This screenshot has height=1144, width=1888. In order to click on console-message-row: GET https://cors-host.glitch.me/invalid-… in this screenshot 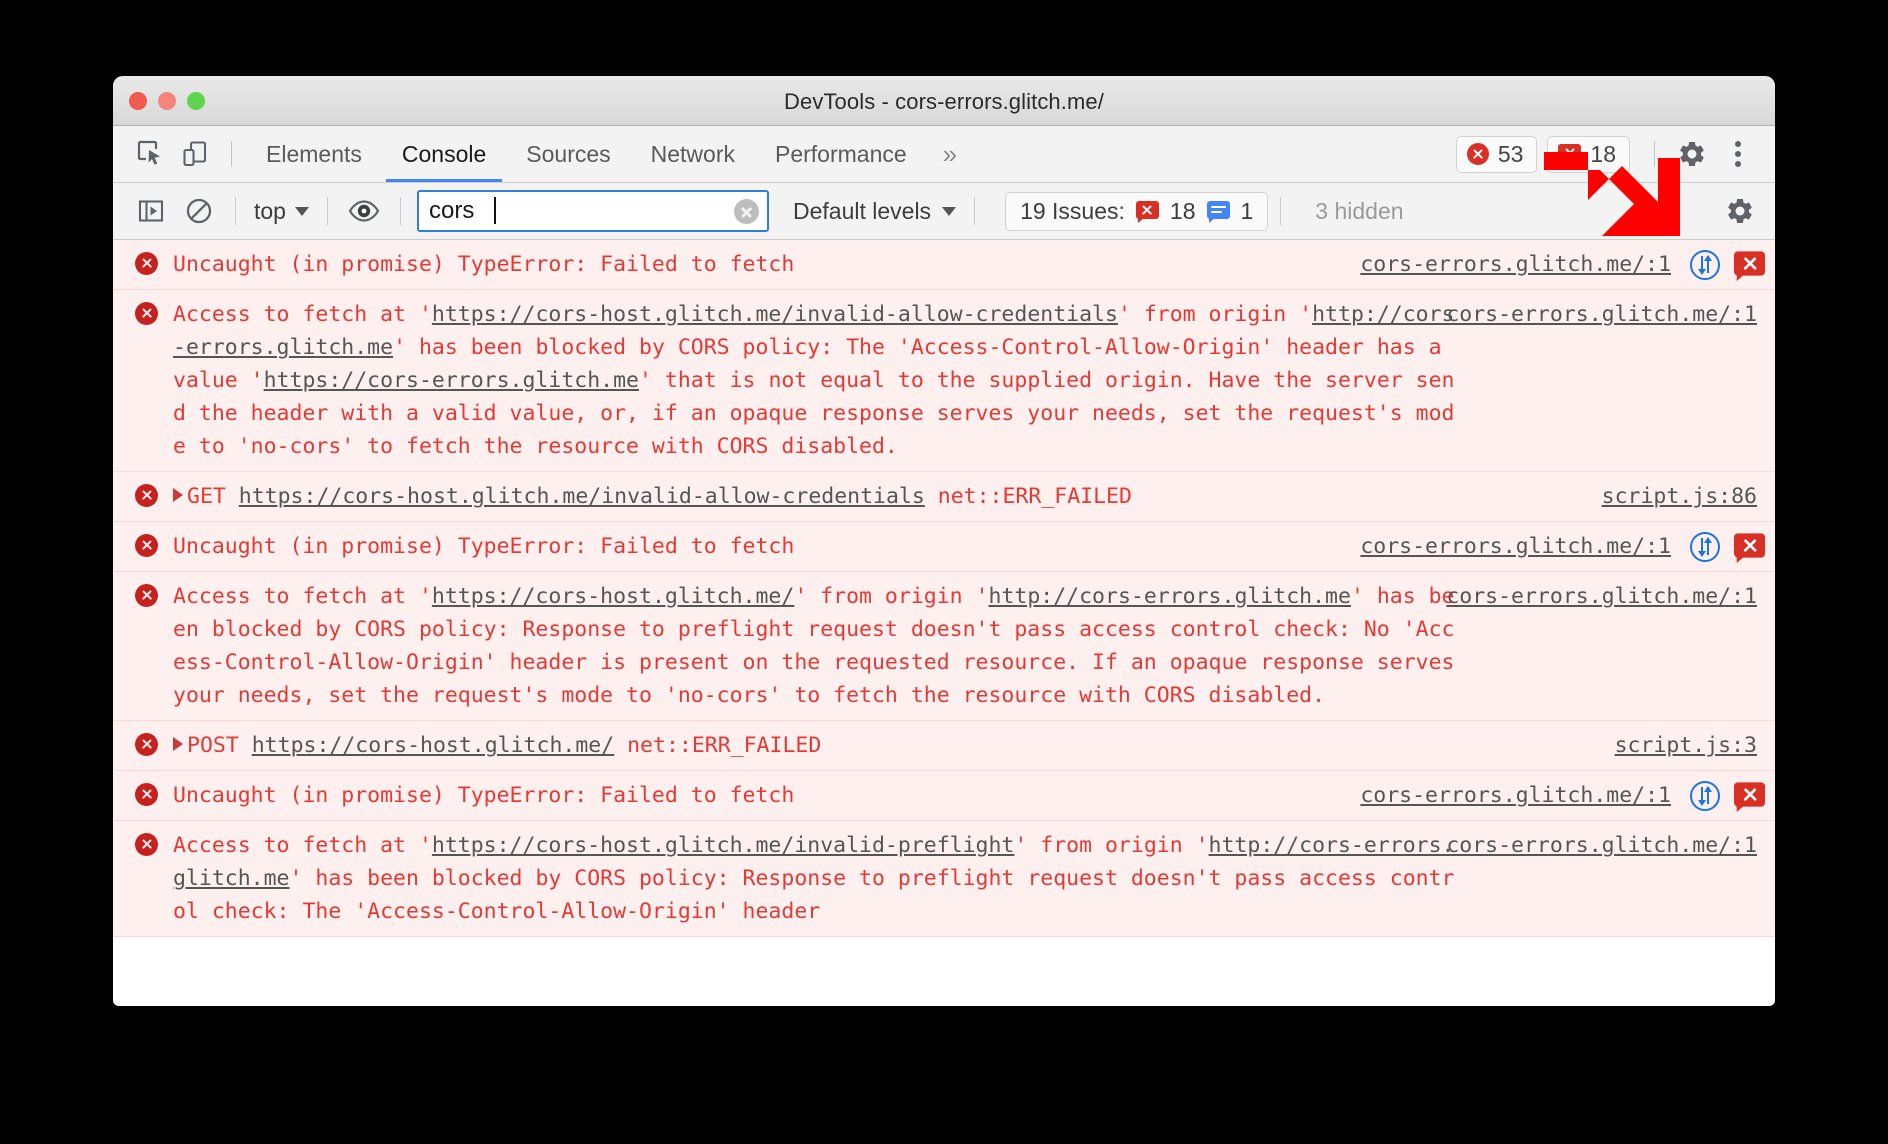, I will do `click(944, 497)`.